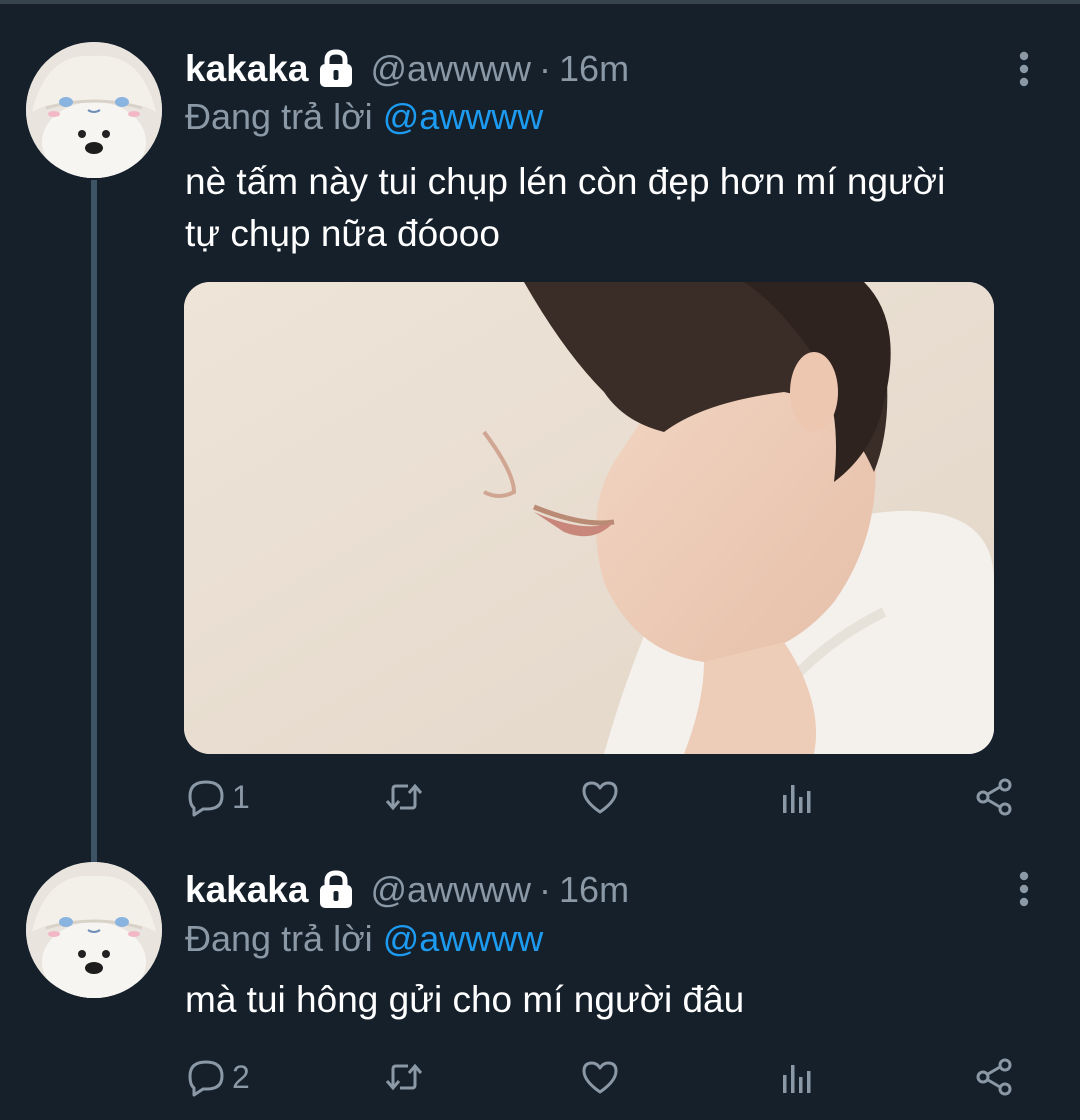  Describe the element at coordinates (241, 796) in the screenshot. I see `reply-count: 1` at that location.